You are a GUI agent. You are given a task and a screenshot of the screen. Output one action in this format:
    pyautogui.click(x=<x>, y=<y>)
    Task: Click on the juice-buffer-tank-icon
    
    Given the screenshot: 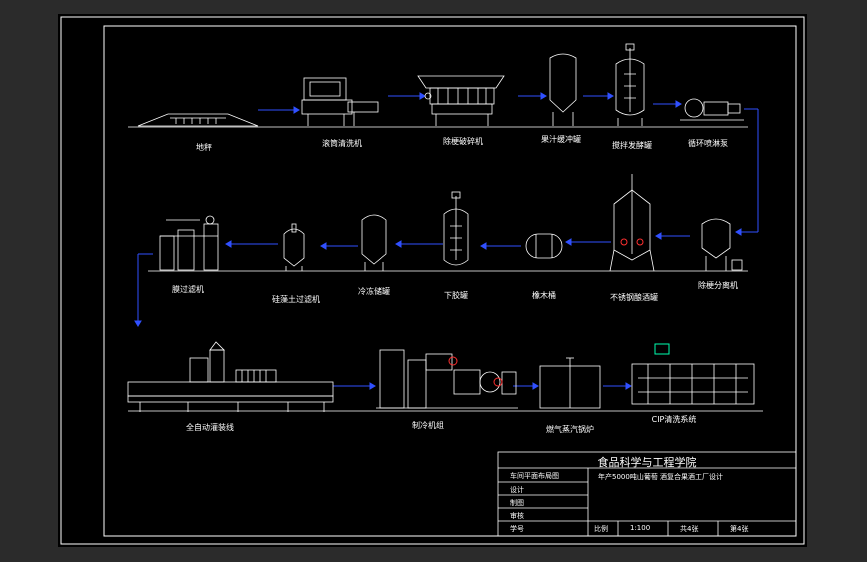 What is the action you would take?
    pyautogui.click(x=563, y=89)
    